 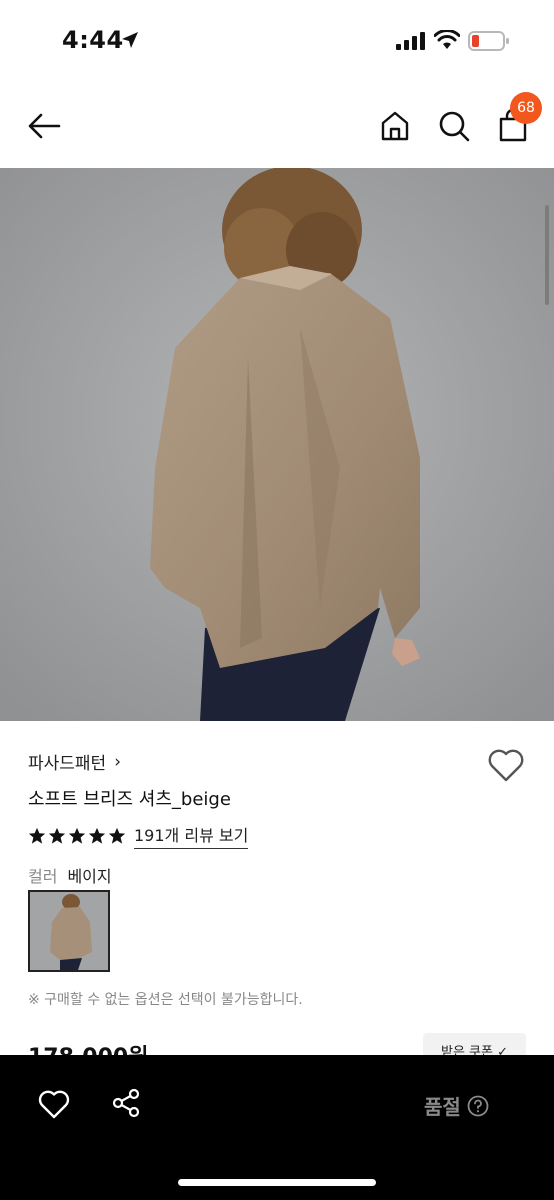 What do you see at coordinates (277, 1127) in the screenshot?
I see `bottom-action-bar: 품절` at bounding box center [277, 1127].